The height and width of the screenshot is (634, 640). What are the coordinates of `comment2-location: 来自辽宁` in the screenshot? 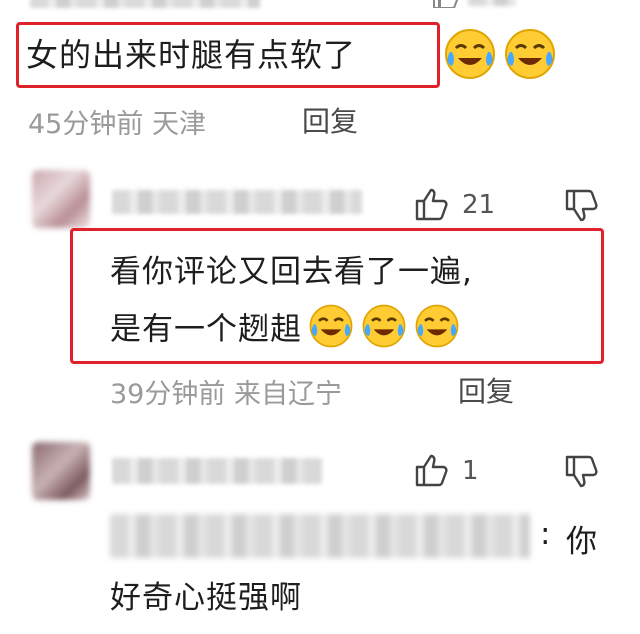 It's located at (287, 394).